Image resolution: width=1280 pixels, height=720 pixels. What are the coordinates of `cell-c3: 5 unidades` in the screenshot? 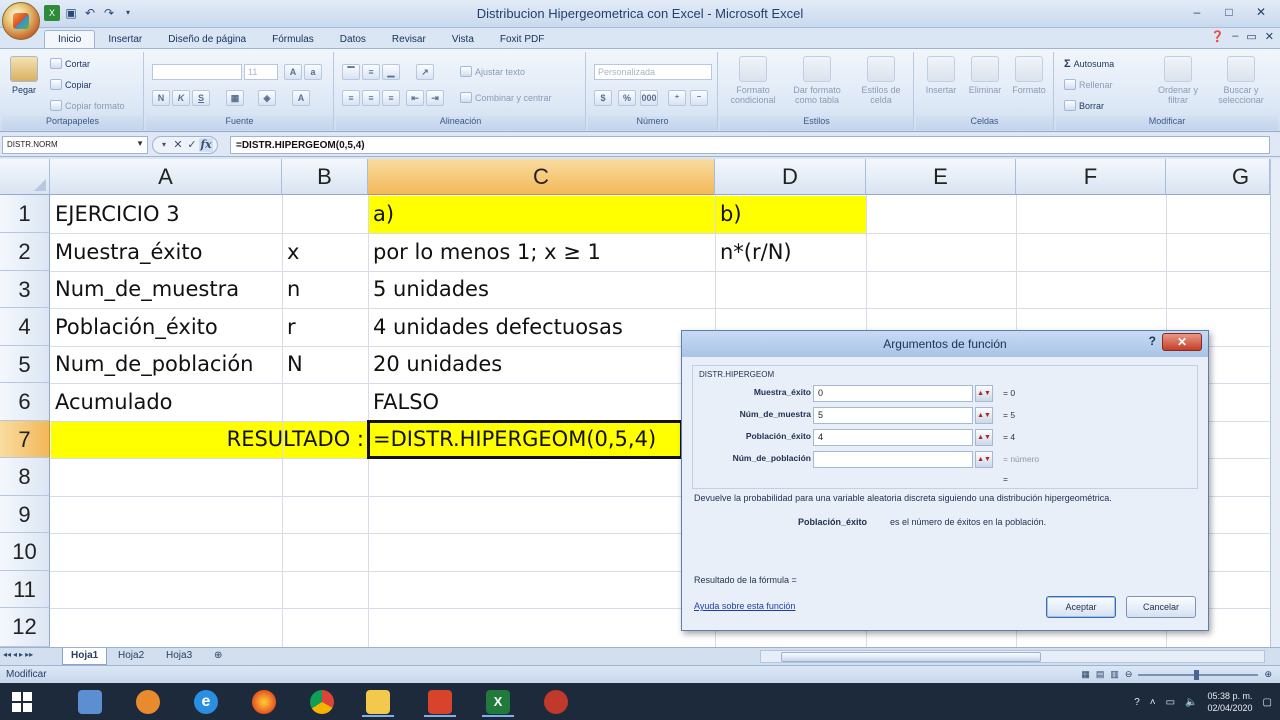 It's located at (428, 289).